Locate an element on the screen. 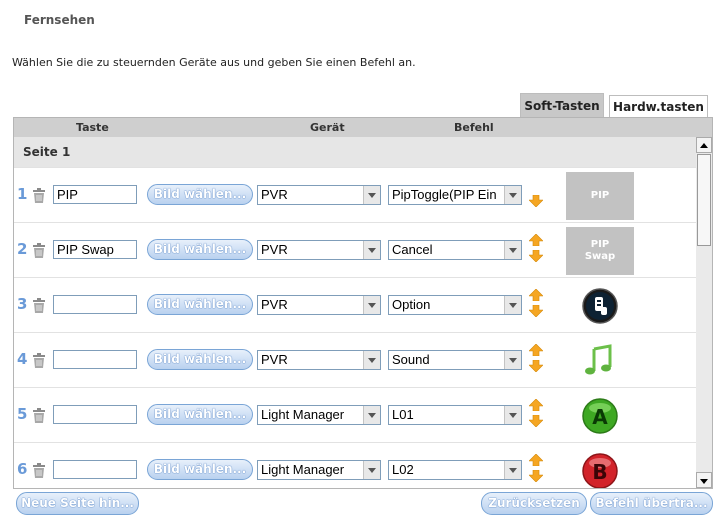 This screenshot has height=524, width=721. command-value: L02 is located at coordinates (403, 469).